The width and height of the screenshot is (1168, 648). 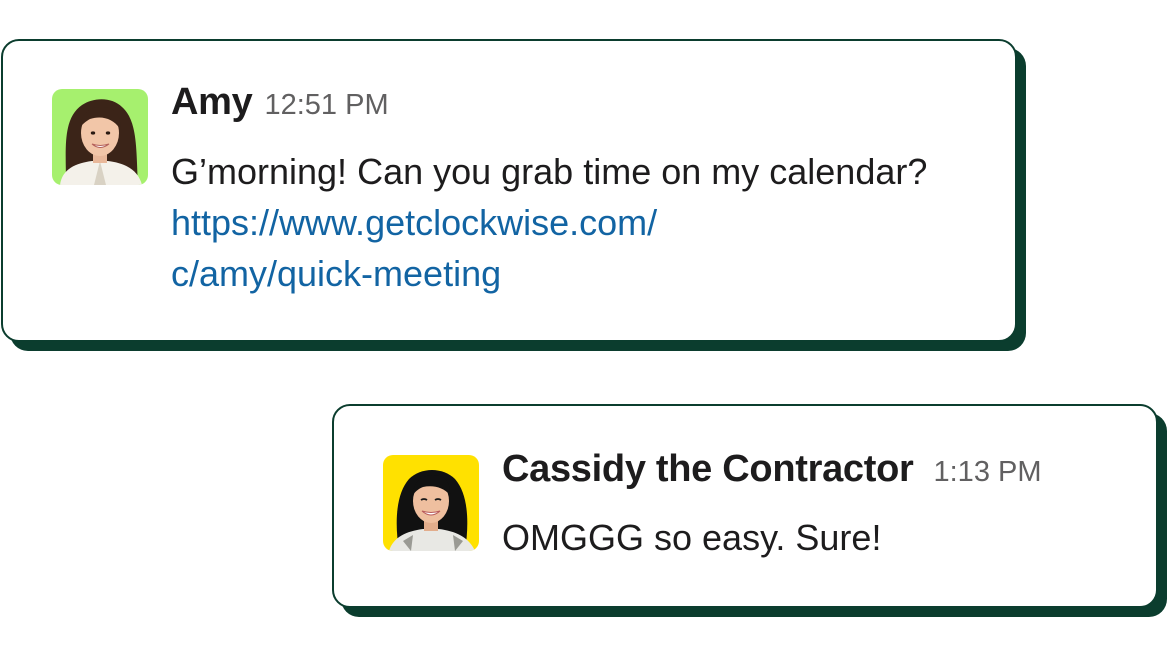 What do you see at coordinates (988, 472) in the screenshot?
I see `message-timestamp: 1:13 PM` at bounding box center [988, 472].